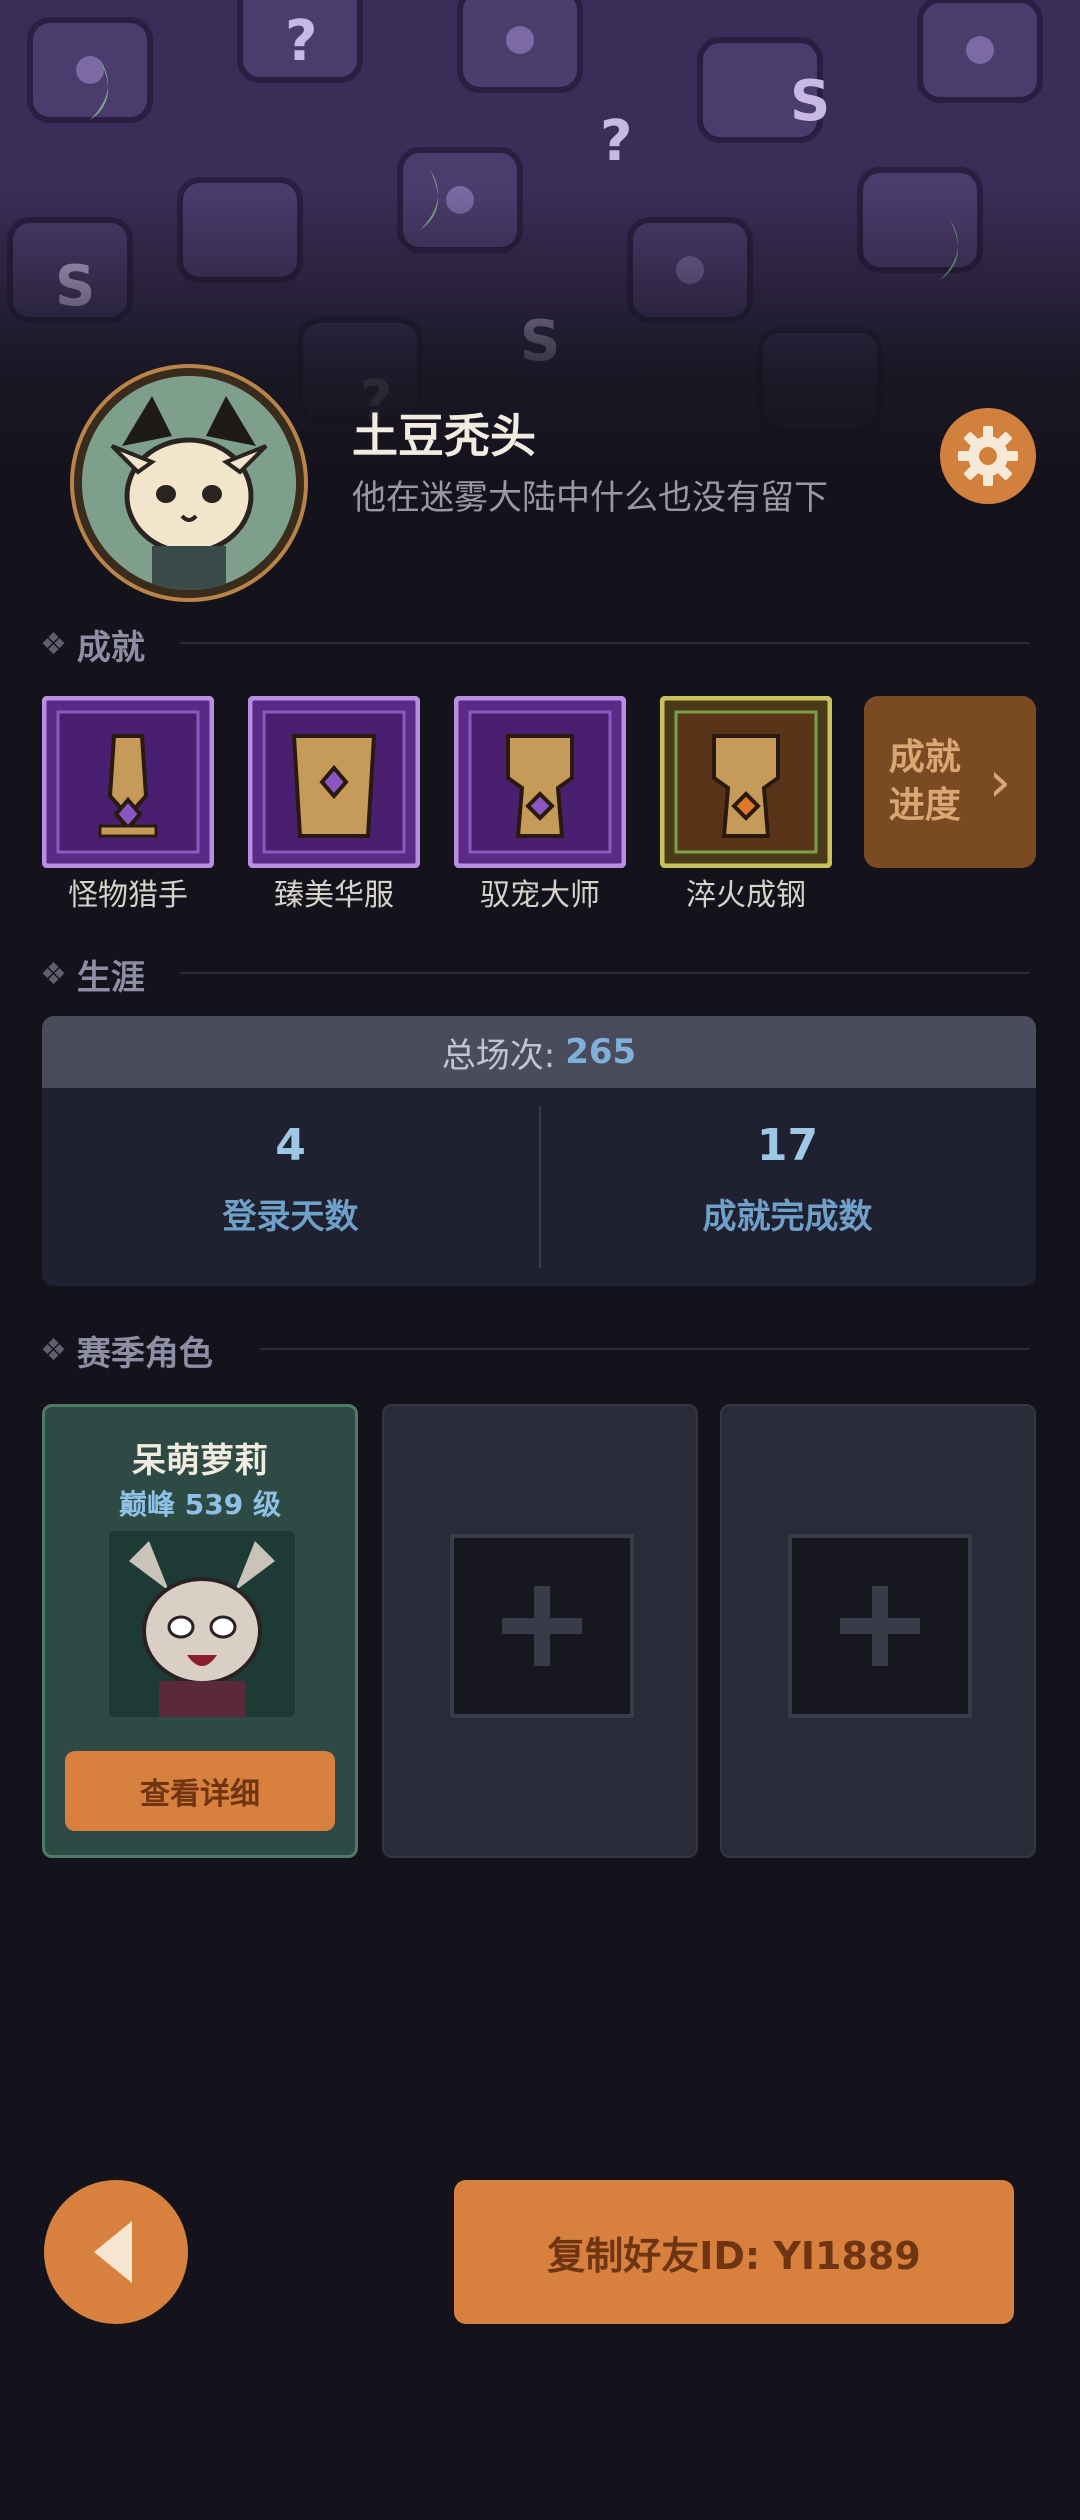 This screenshot has width=1080, height=2520. I want to click on role-card: 呆萌萝莉 巅峰 539 级 查看详细, so click(200, 1631).